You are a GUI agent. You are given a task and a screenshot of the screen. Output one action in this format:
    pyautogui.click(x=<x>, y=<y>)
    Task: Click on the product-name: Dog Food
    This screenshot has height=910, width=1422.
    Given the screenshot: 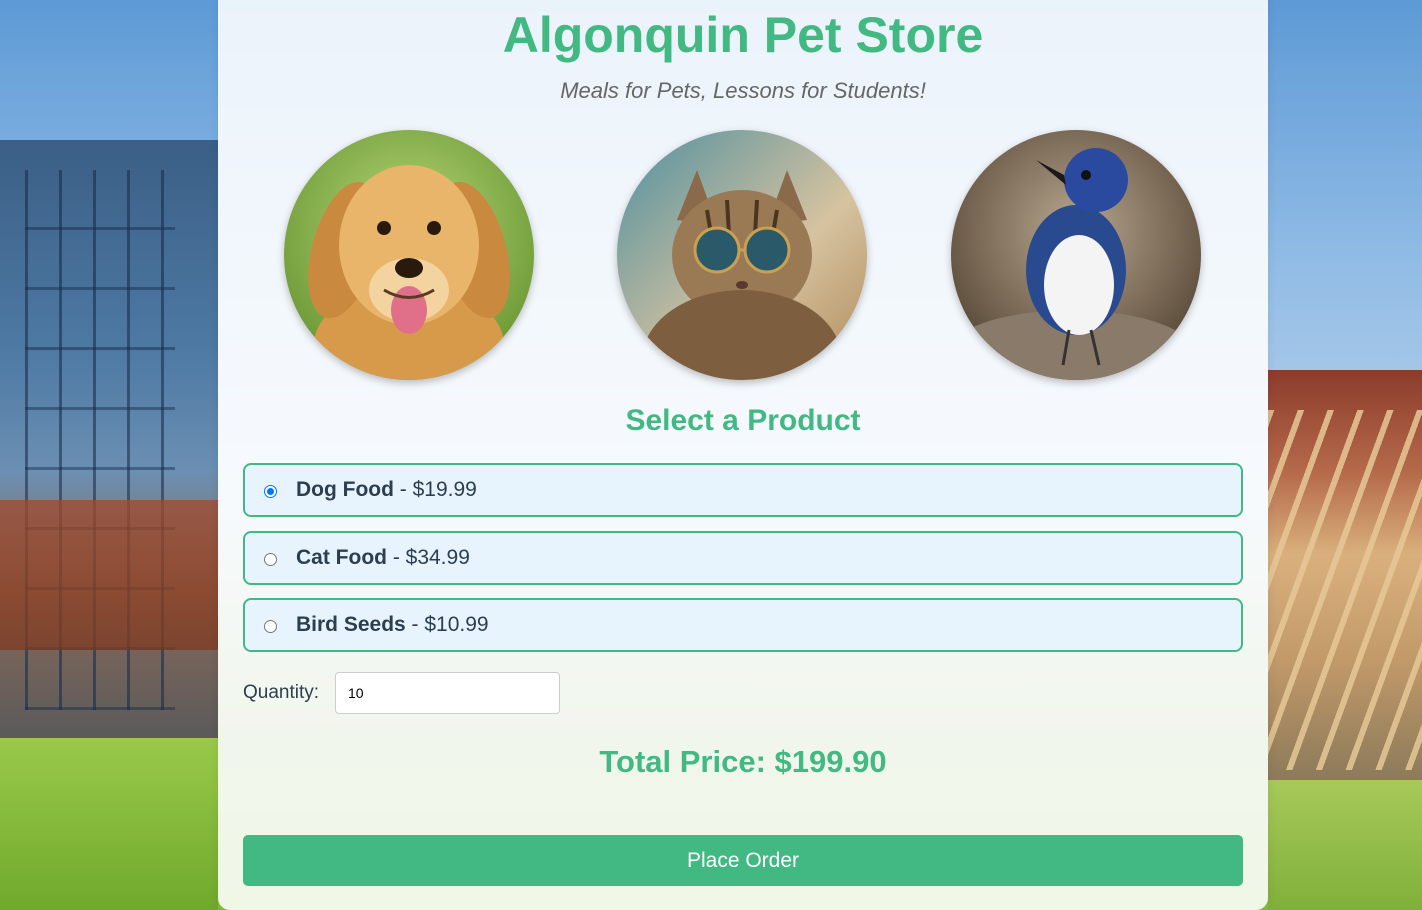 What is the action you would take?
    pyautogui.click(x=345, y=489)
    